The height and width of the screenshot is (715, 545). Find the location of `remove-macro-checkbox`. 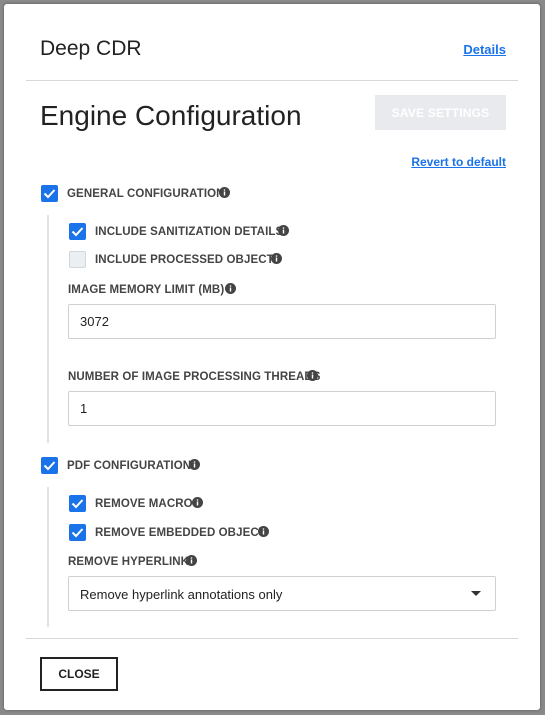

remove-macro-checkbox is located at coordinates (77, 503).